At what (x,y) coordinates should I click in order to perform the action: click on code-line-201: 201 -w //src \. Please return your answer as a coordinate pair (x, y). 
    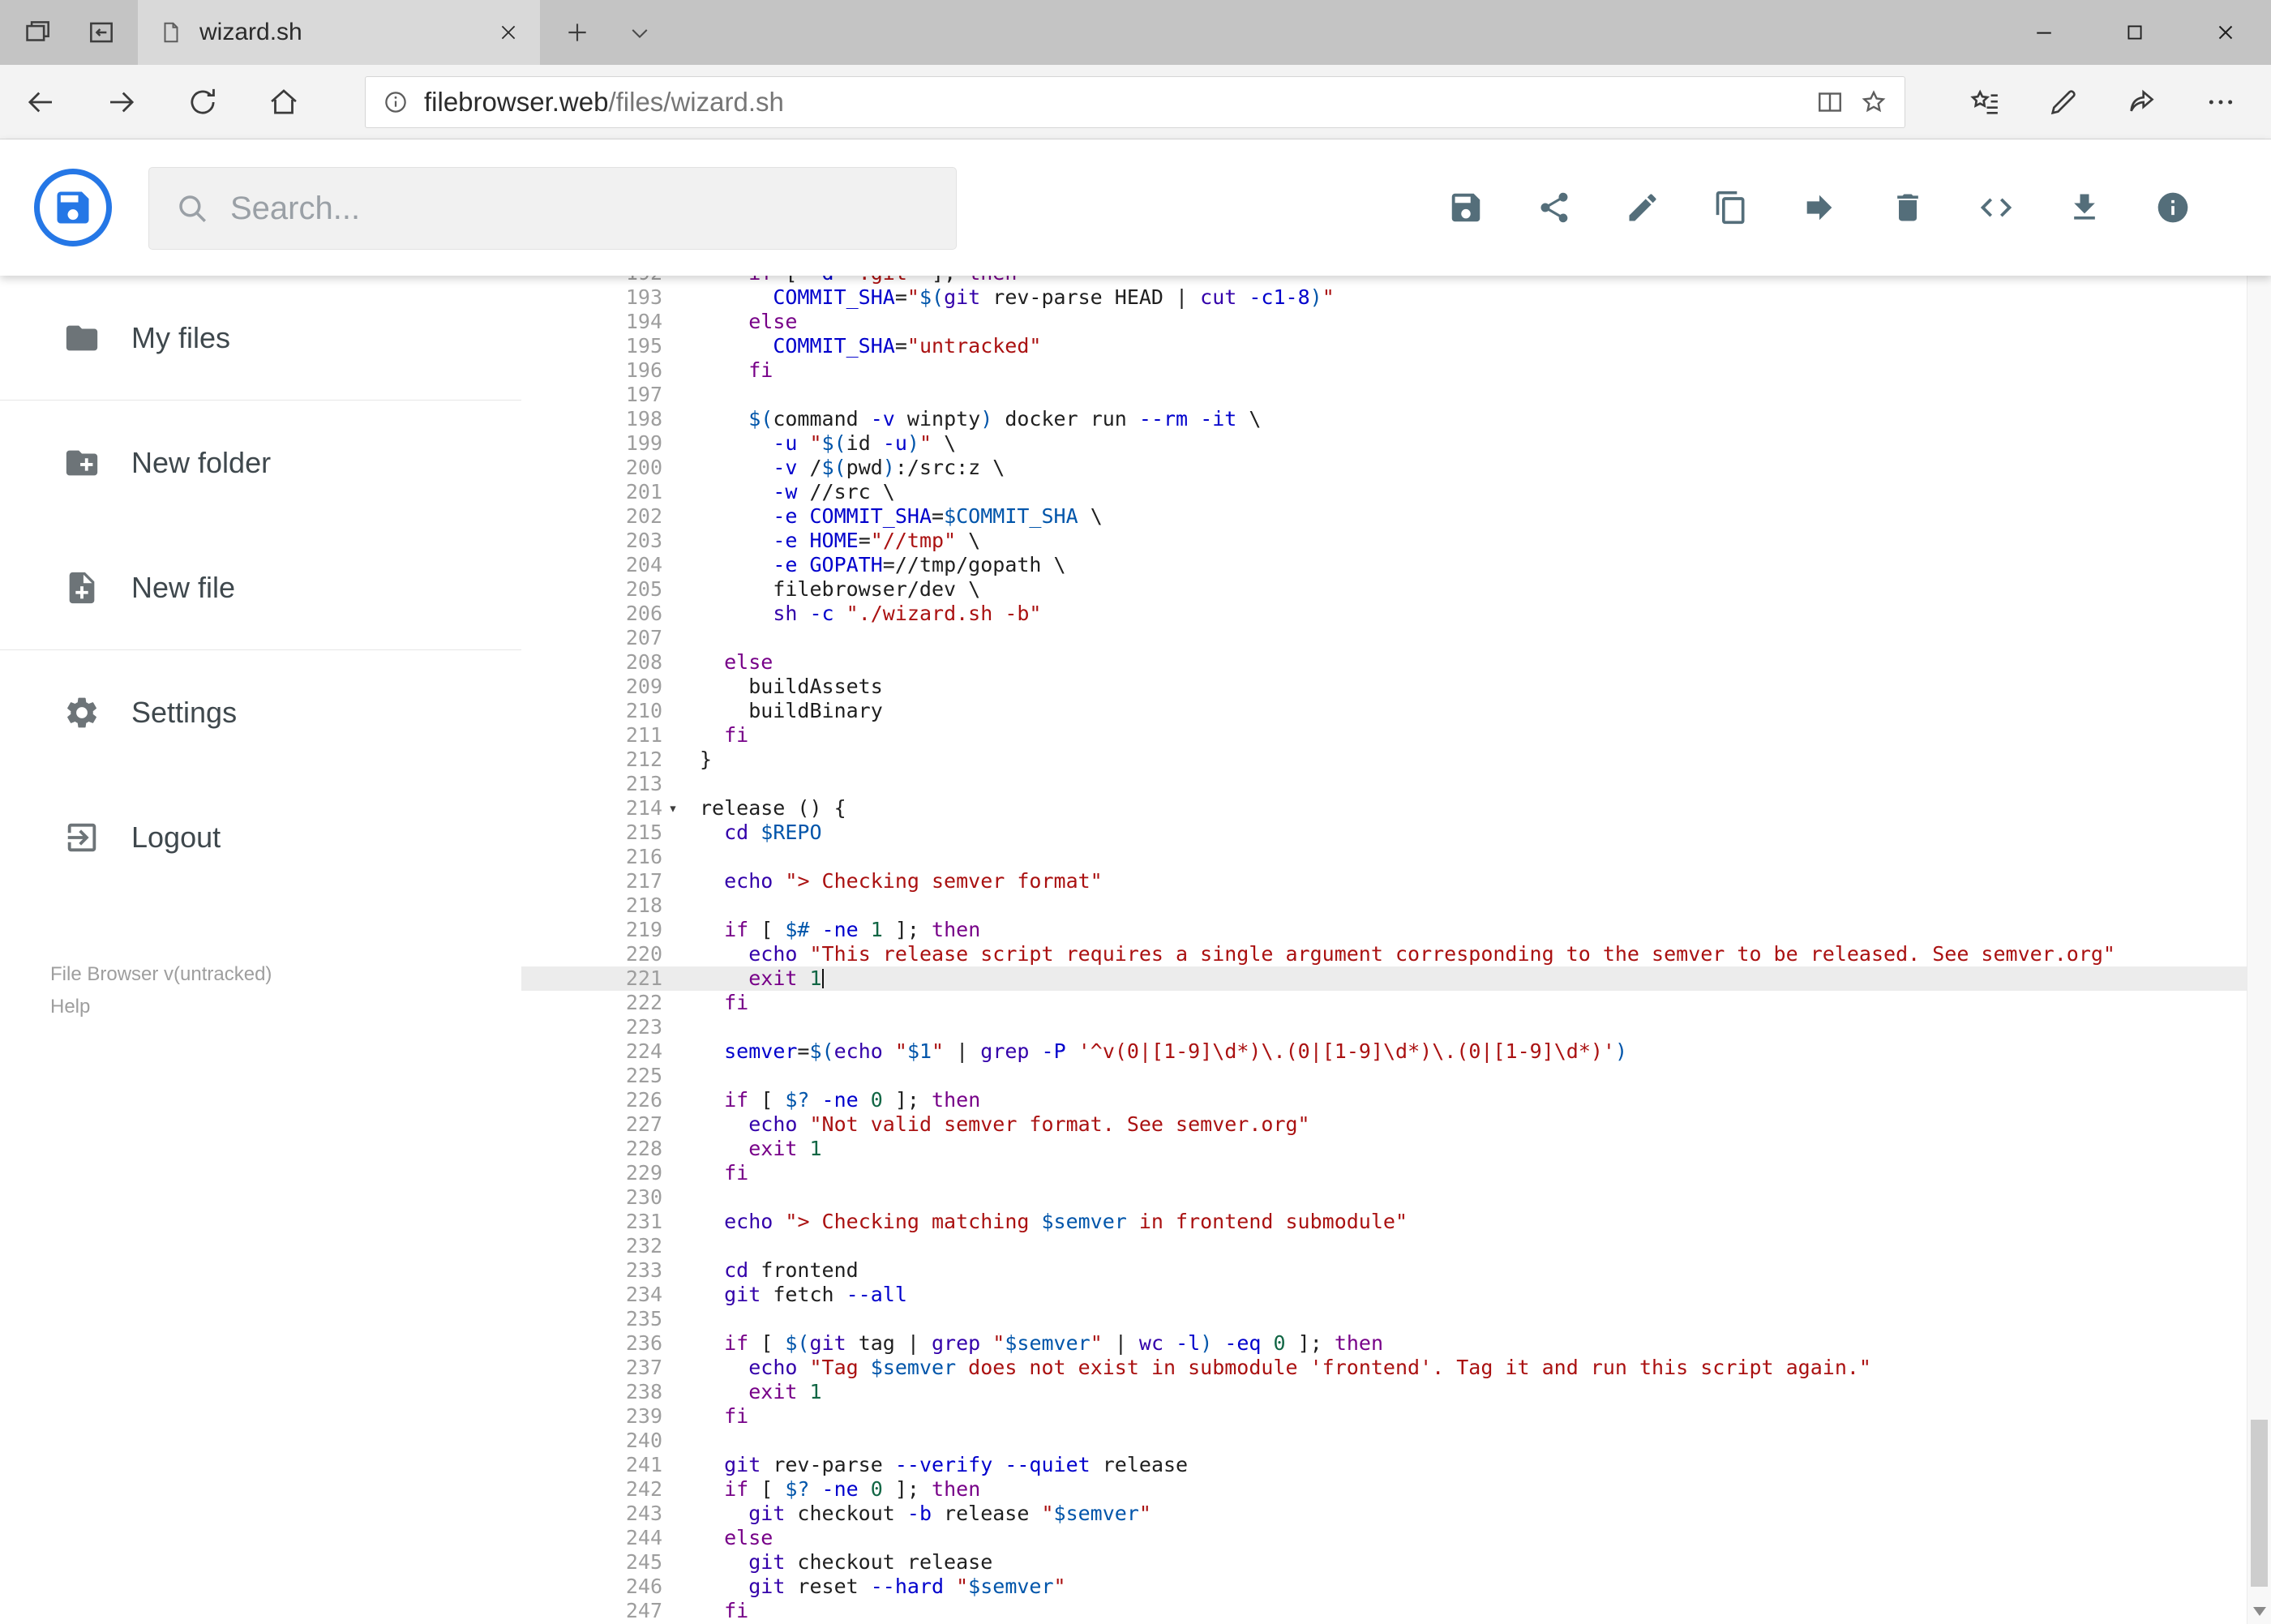
    Looking at the image, I should click on (1384, 492).